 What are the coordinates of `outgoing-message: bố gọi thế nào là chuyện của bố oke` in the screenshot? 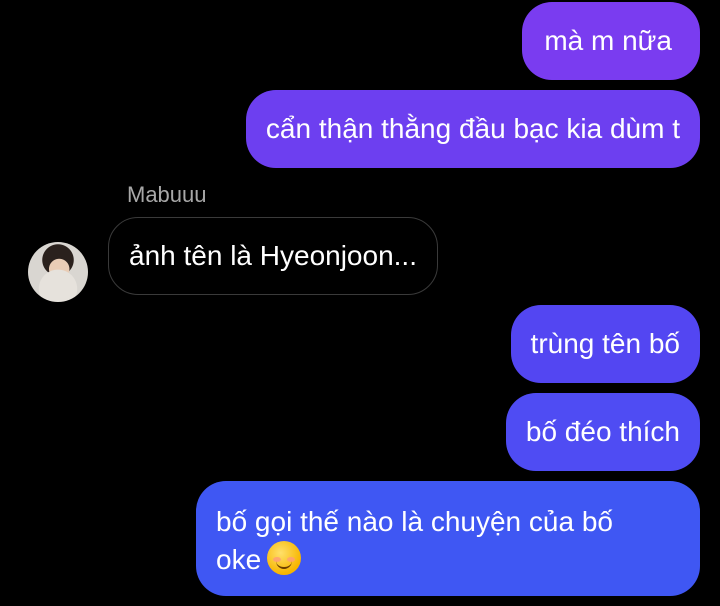 It's located at (448, 538).